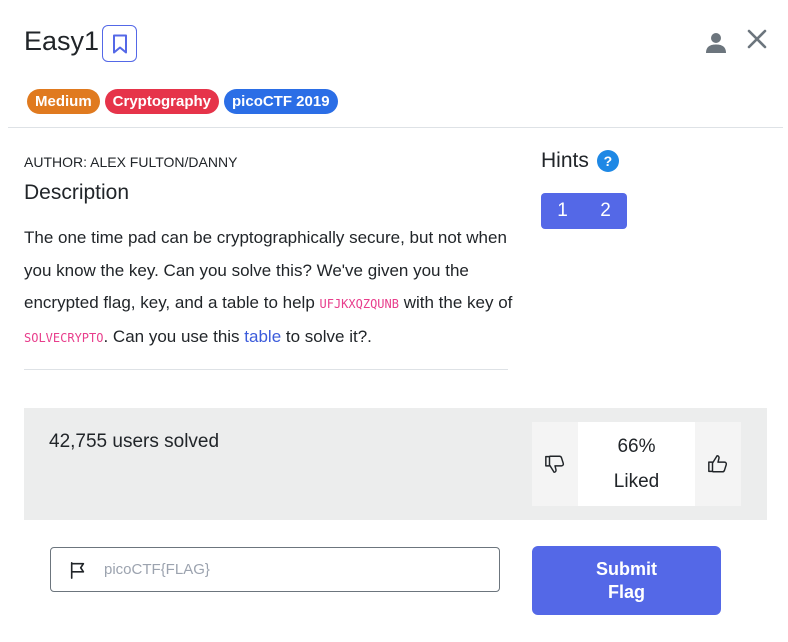 The width and height of the screenshot is (788, 642). Describe the element at coordinates (395, 127) in the screenshot. I see `header-divider` at that location.